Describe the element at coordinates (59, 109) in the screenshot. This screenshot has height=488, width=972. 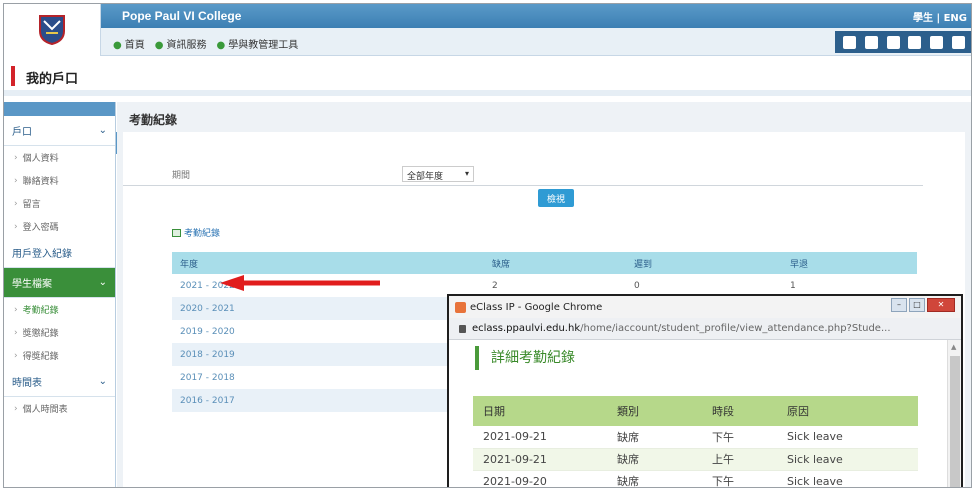
I see `sidebar-collapse-bar` at that location.